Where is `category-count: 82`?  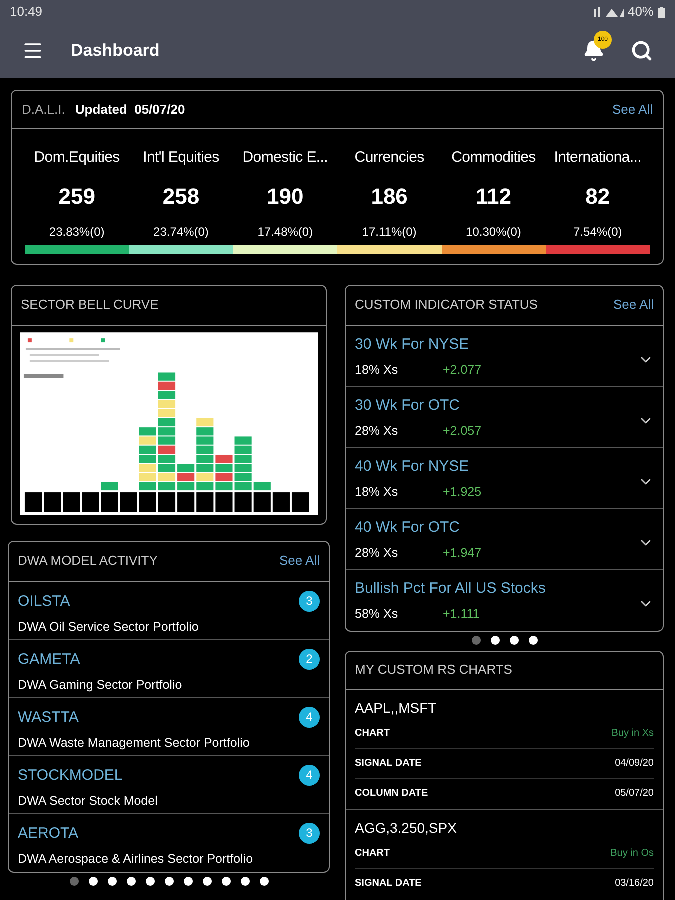 category-count: 82 is located at coordinates (598, 196).